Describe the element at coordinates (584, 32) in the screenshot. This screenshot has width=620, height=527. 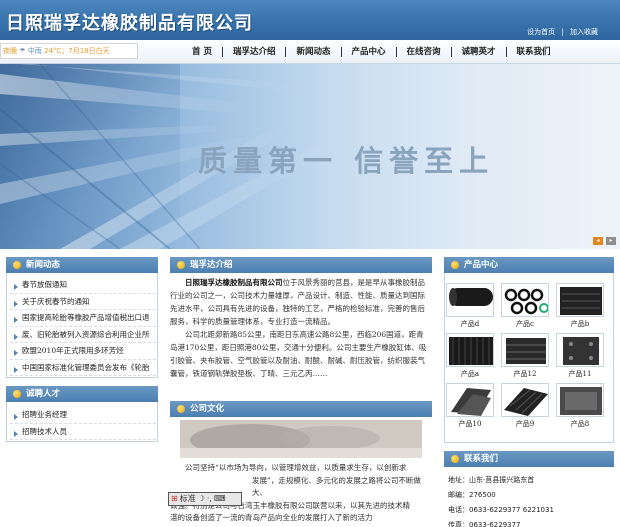
I see `add-favorite-link: 加入收藏` at that location.